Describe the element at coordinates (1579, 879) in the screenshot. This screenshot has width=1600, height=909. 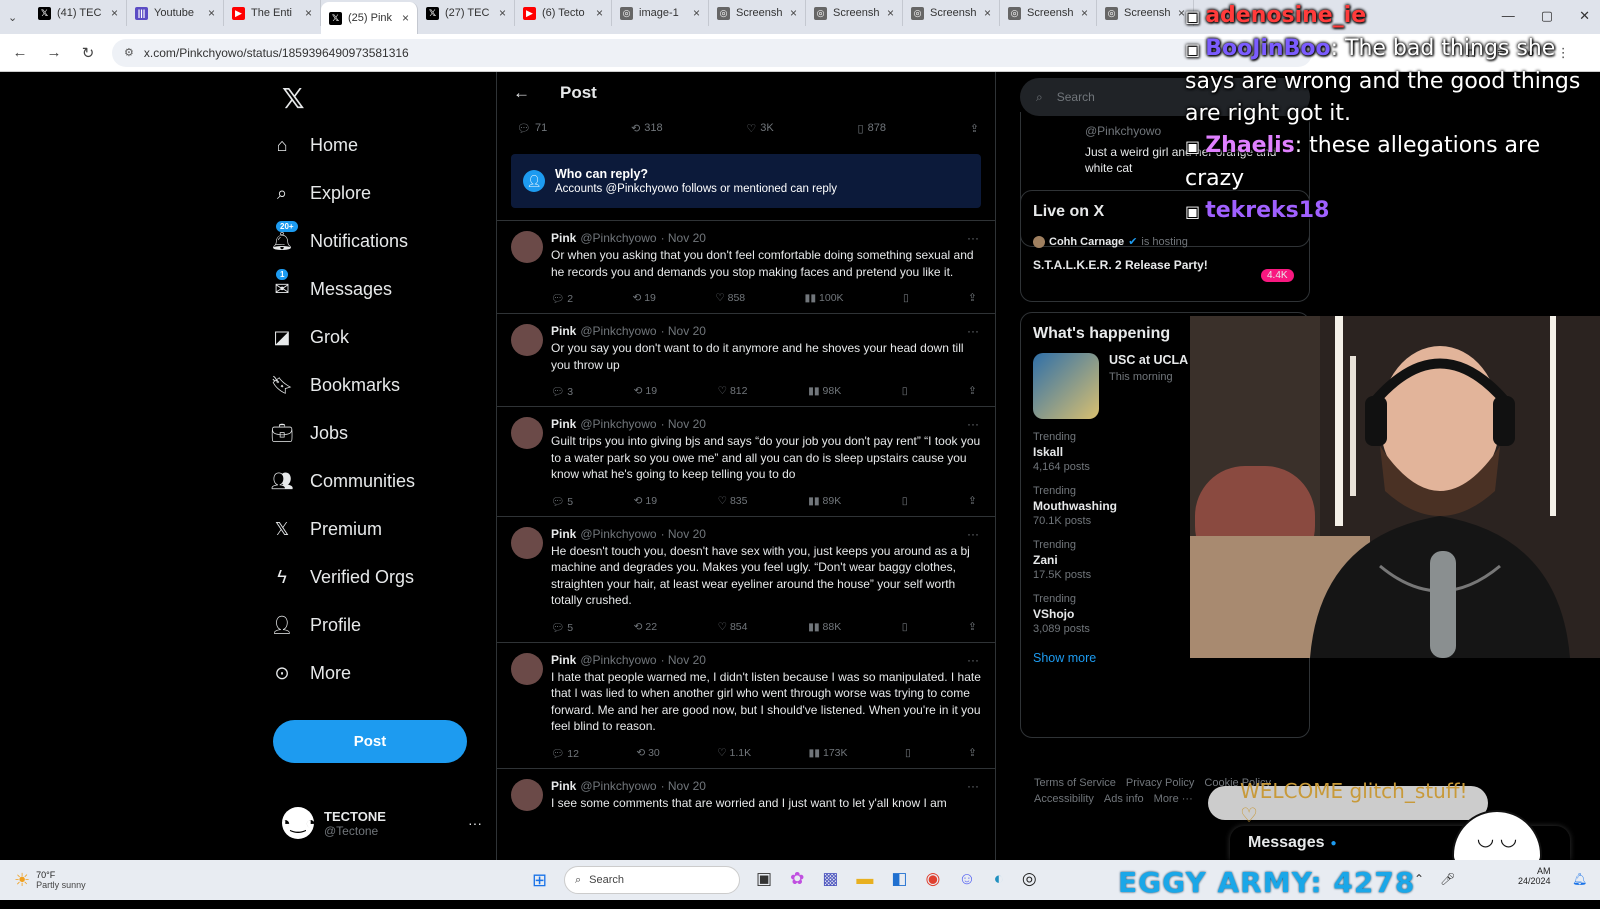
I see `notification-bell-icon: 🔔︎` at that location.